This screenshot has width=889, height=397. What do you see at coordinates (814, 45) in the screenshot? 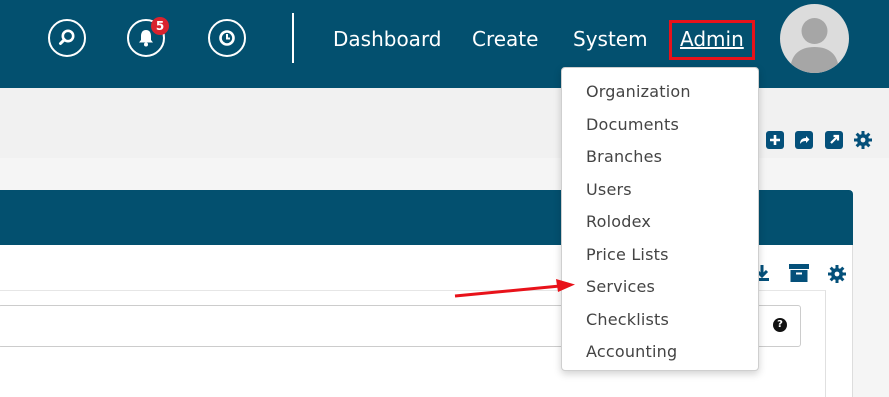
I see `user-avatar-icon` at bounding box center [814, 45].